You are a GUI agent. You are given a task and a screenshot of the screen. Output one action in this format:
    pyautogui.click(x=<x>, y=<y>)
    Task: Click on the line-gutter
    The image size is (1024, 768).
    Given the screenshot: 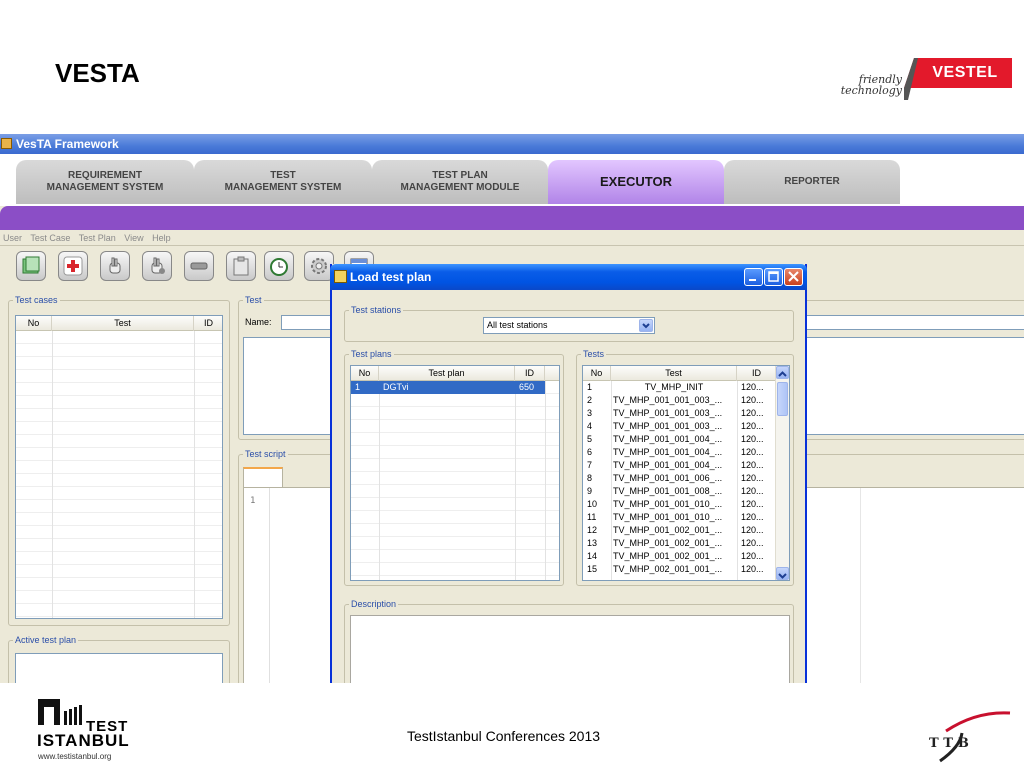 What is the action you would take?
    pyautogui.click(x=257, y=585)
    